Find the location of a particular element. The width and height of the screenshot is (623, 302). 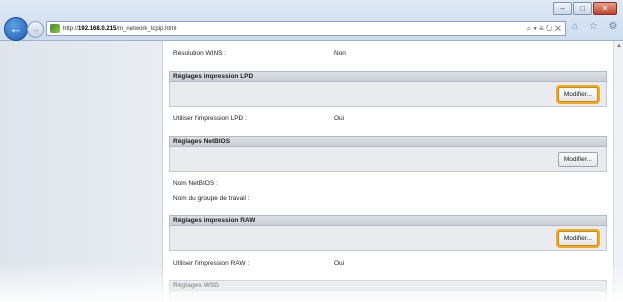

netbios-name-label: Nom NetBIOS : is located at coordinates (195, 183).